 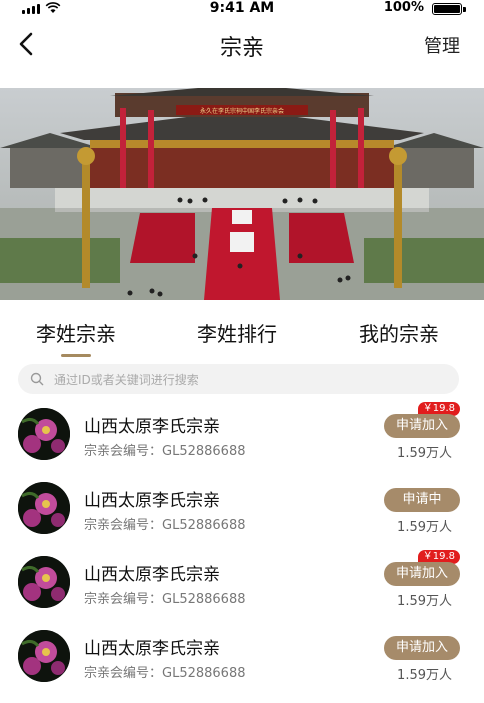 I want to click on tab-bar: 李姓宗亲 李姓排行 我的宗亲, so click(x=242, y=339).